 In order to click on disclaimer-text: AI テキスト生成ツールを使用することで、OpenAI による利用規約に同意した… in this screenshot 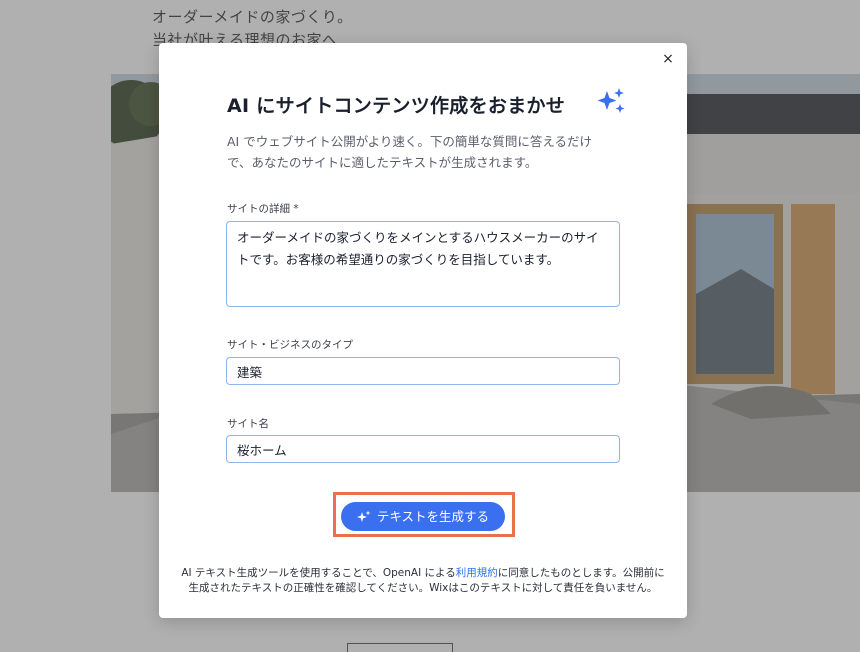, I will do `click(423, 581)`.